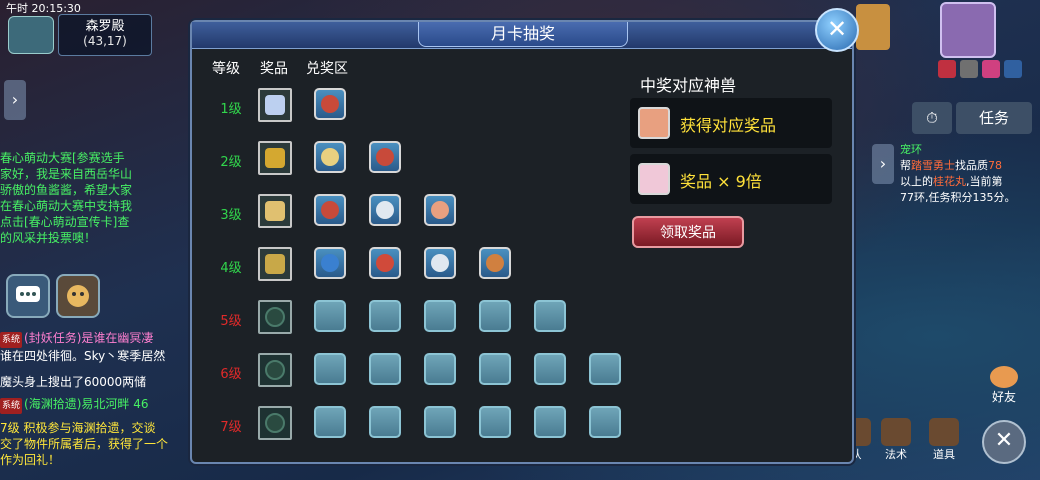 This screenshot has width=1040, height=480. I want to click on bag-icon, so click(944, 432).